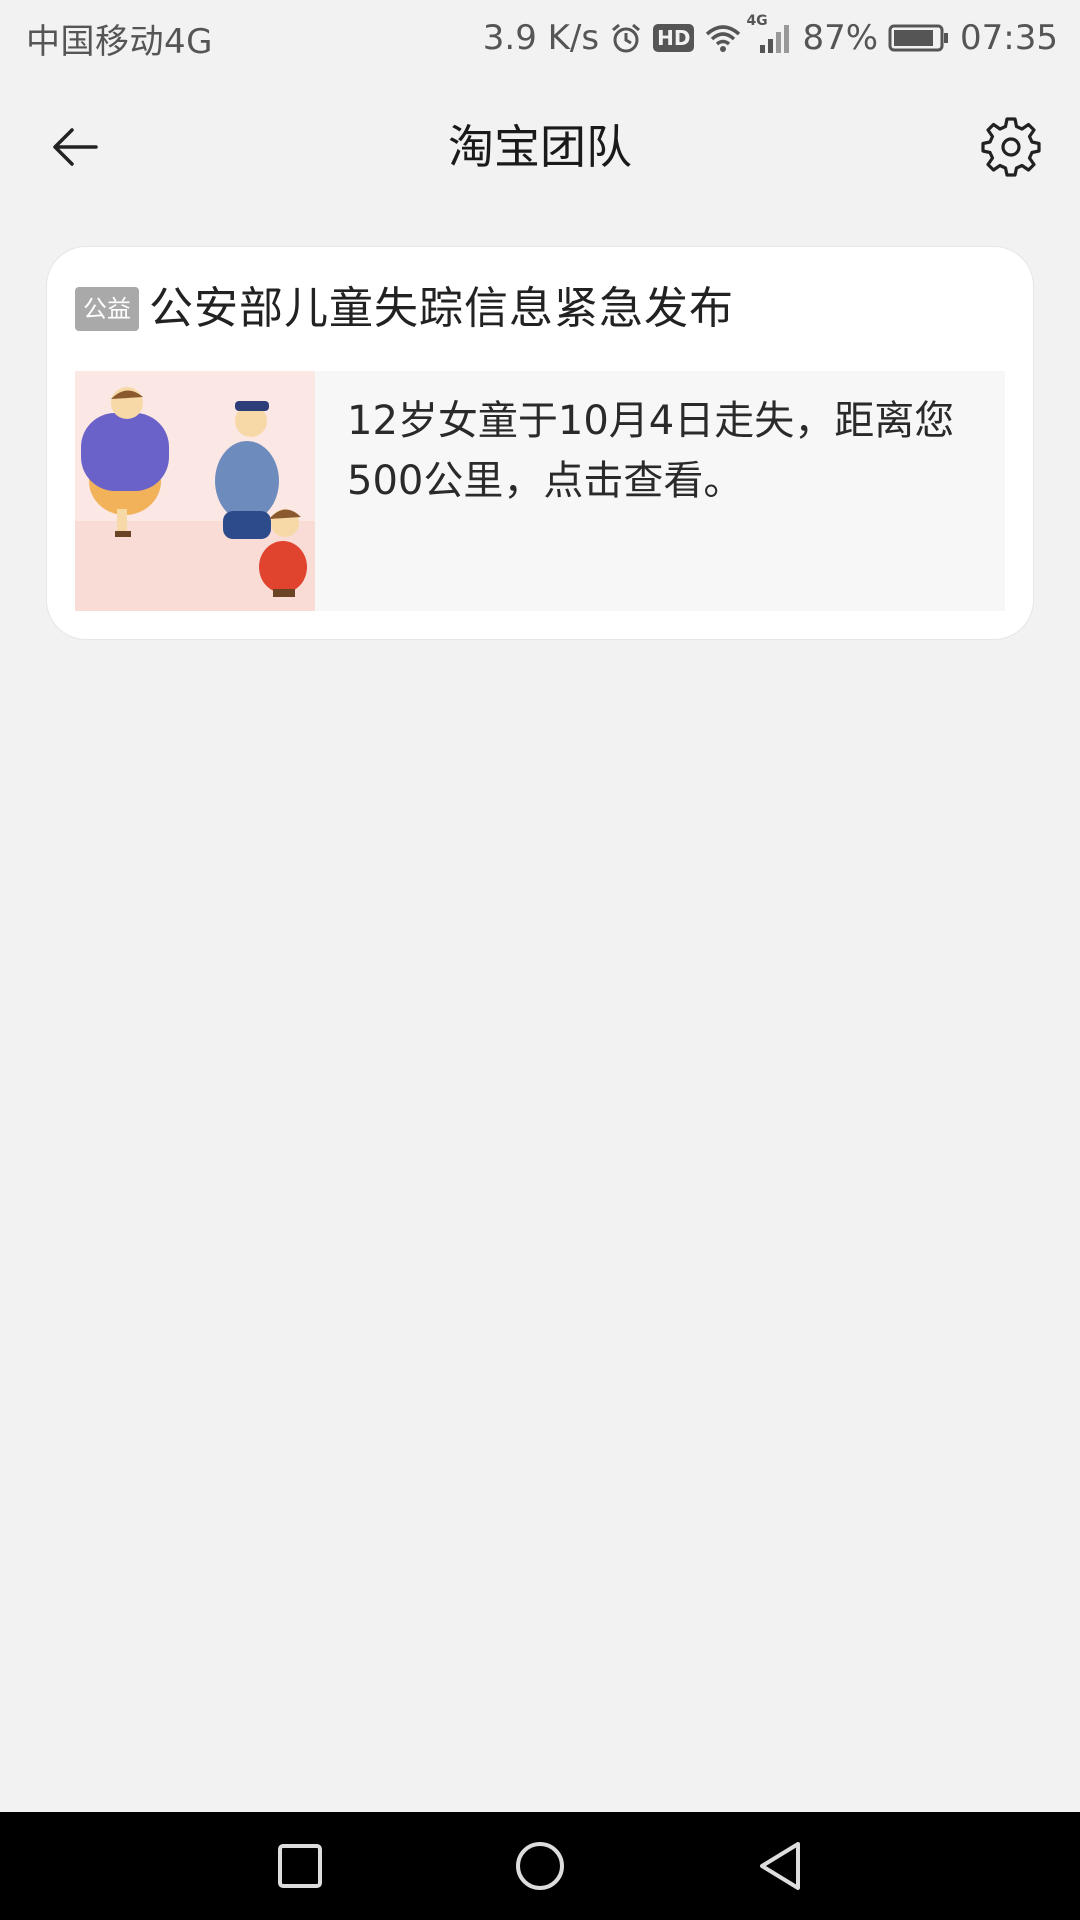 Image resolution: width=1080 pixels, height=1920 pixels. What do you see at coordinates (651, 451) in the screenshot?
I see `card-description: 12岁女童于10月4日走失，距离您500公里，点击查看。` at bounding box center [651, 451].